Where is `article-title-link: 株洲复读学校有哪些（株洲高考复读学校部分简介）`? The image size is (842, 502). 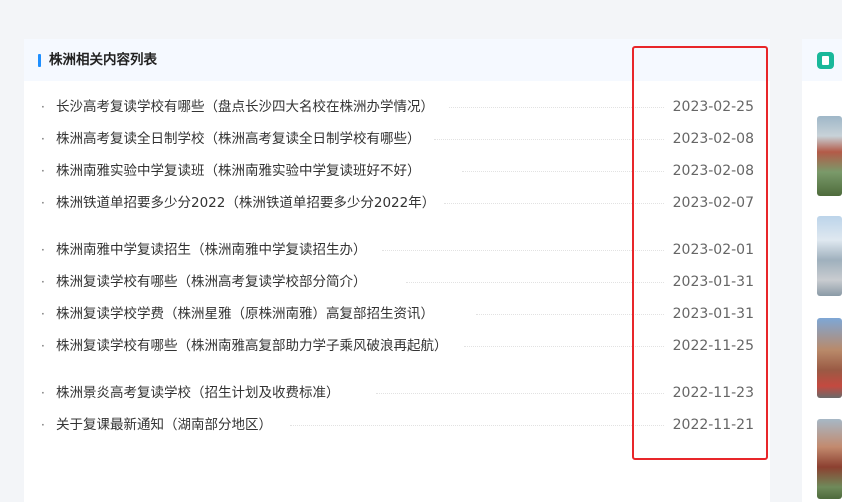
article-title-link: 株洲复读学校有哪些（株洲高考复读学校部分简介） is located at coordinates (211, 282).